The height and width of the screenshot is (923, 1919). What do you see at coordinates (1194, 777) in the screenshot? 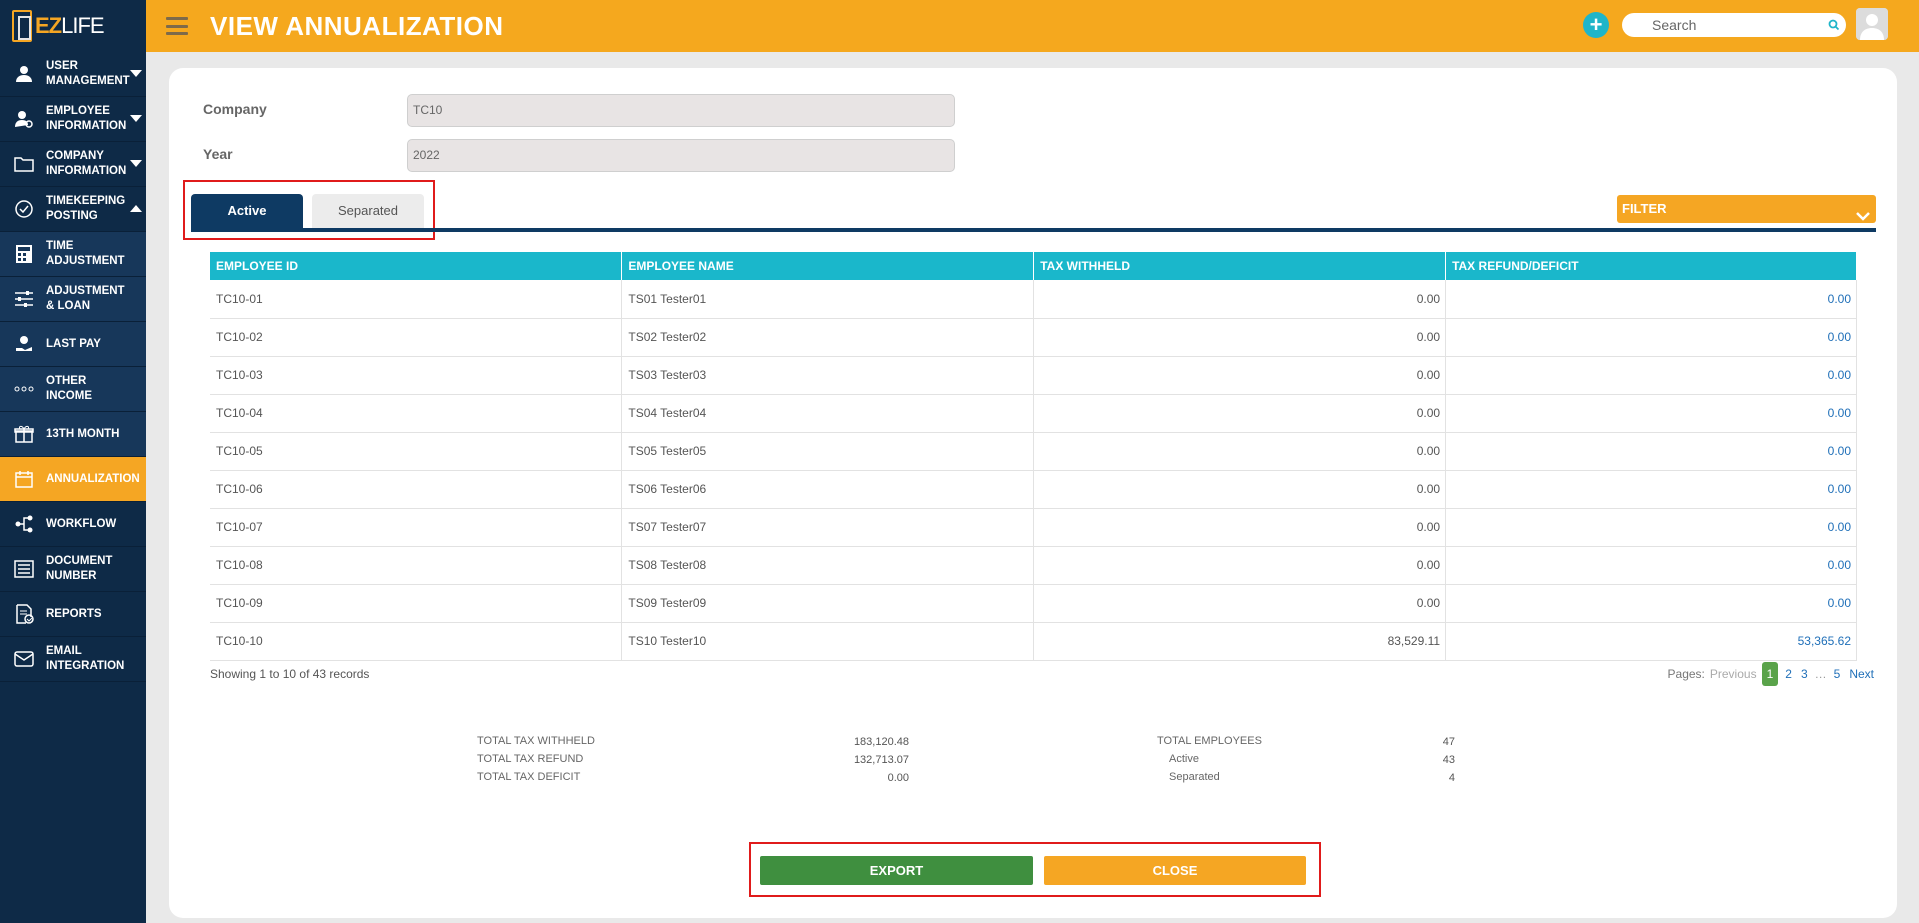
I see `separated-count-label: Separated` at bounding box center [1194, 777].